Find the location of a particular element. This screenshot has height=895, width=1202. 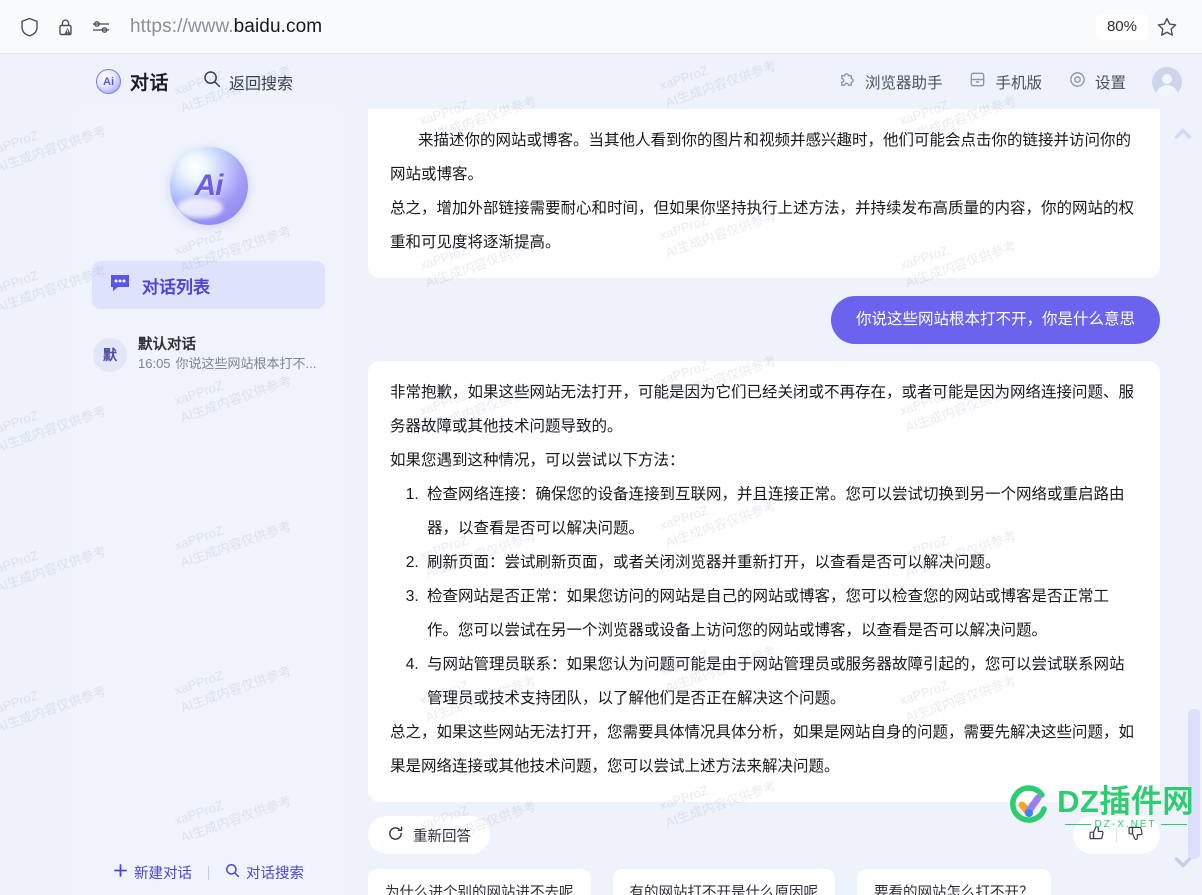

tracking-protection-icon is located at coordinates (101, 27).